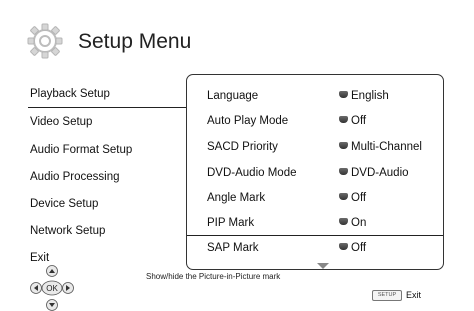 This screenshot has width=474, height=311. What do you see at coordinates (238, 44) in the screenshot?
I see `header: Setup Menu` at bounding box center [238, 44].